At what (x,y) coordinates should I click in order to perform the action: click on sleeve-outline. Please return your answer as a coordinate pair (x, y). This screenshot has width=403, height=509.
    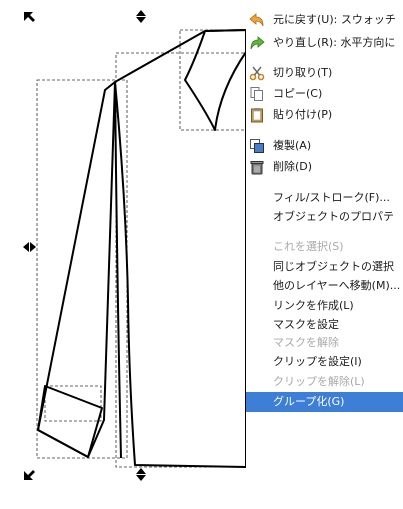
    Looking at the image, I should click on (76, 269).